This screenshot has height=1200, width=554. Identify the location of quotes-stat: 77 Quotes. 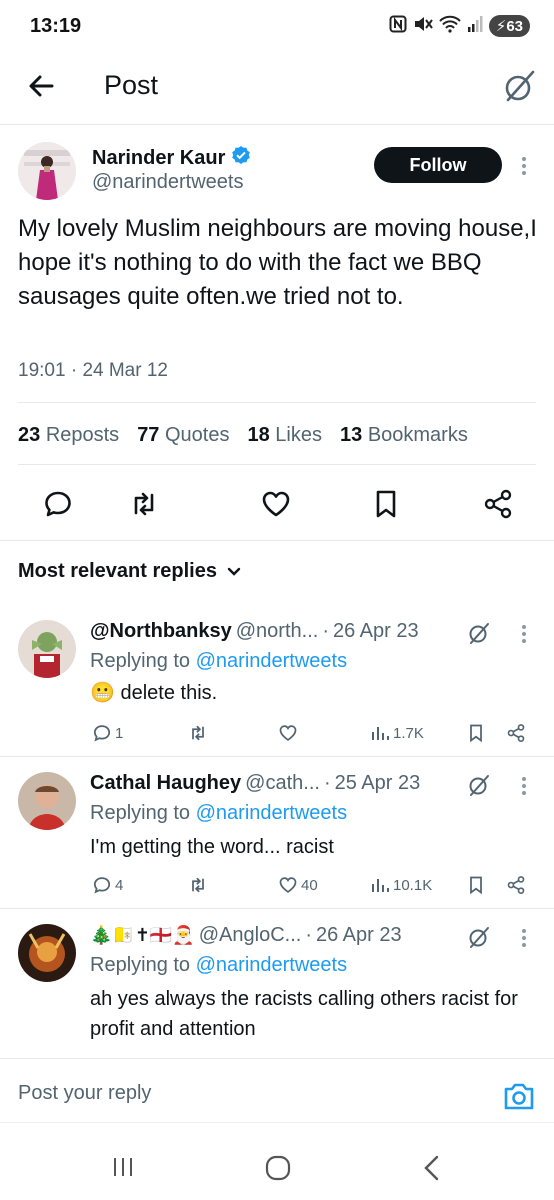
(183, 435).